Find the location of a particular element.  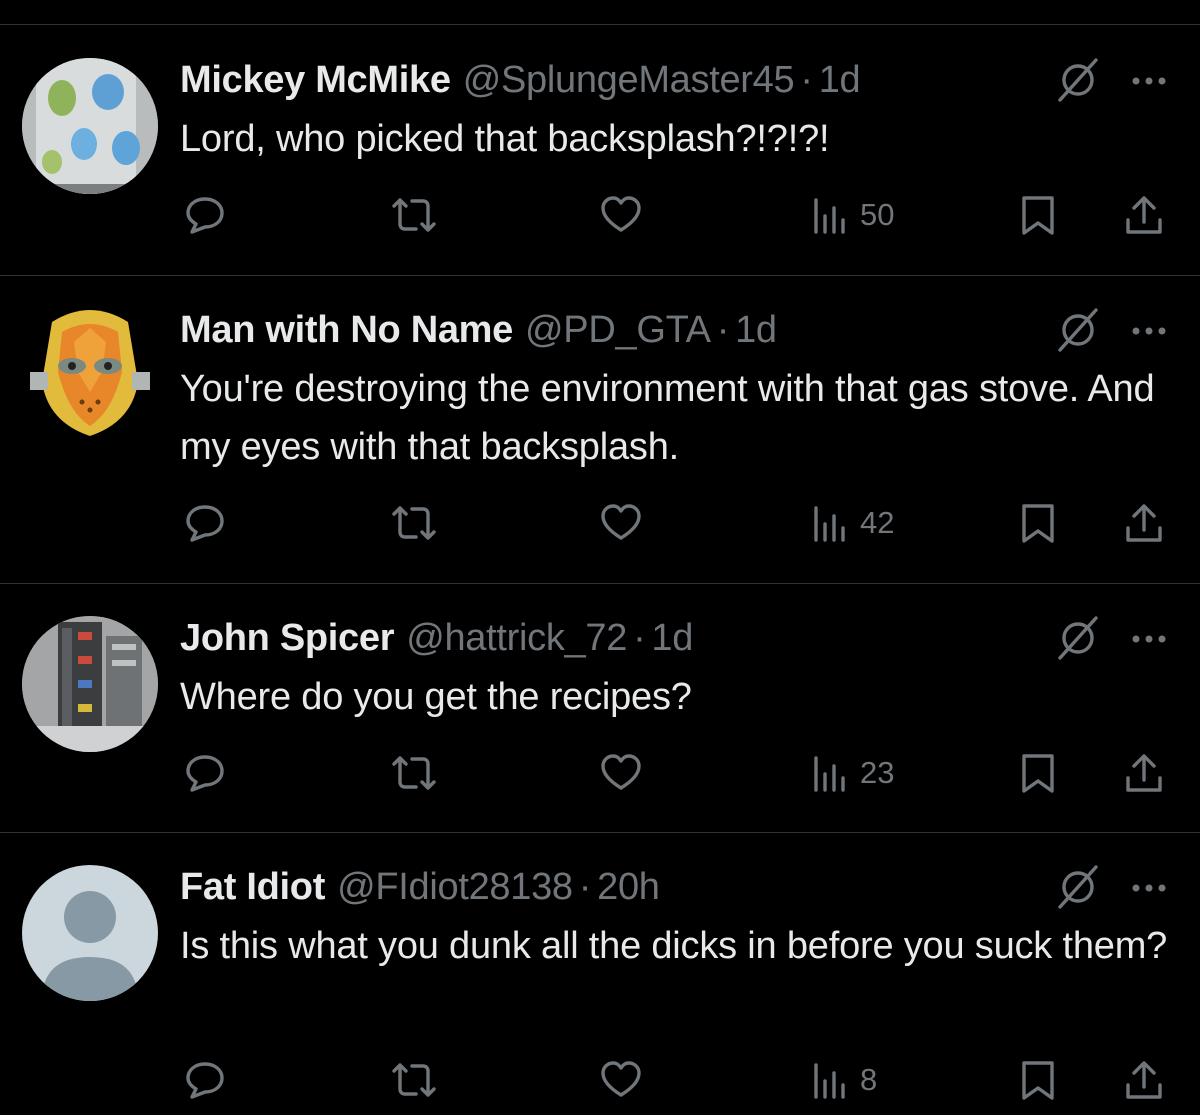

default-user-icon is located at coordinates (90, 933).